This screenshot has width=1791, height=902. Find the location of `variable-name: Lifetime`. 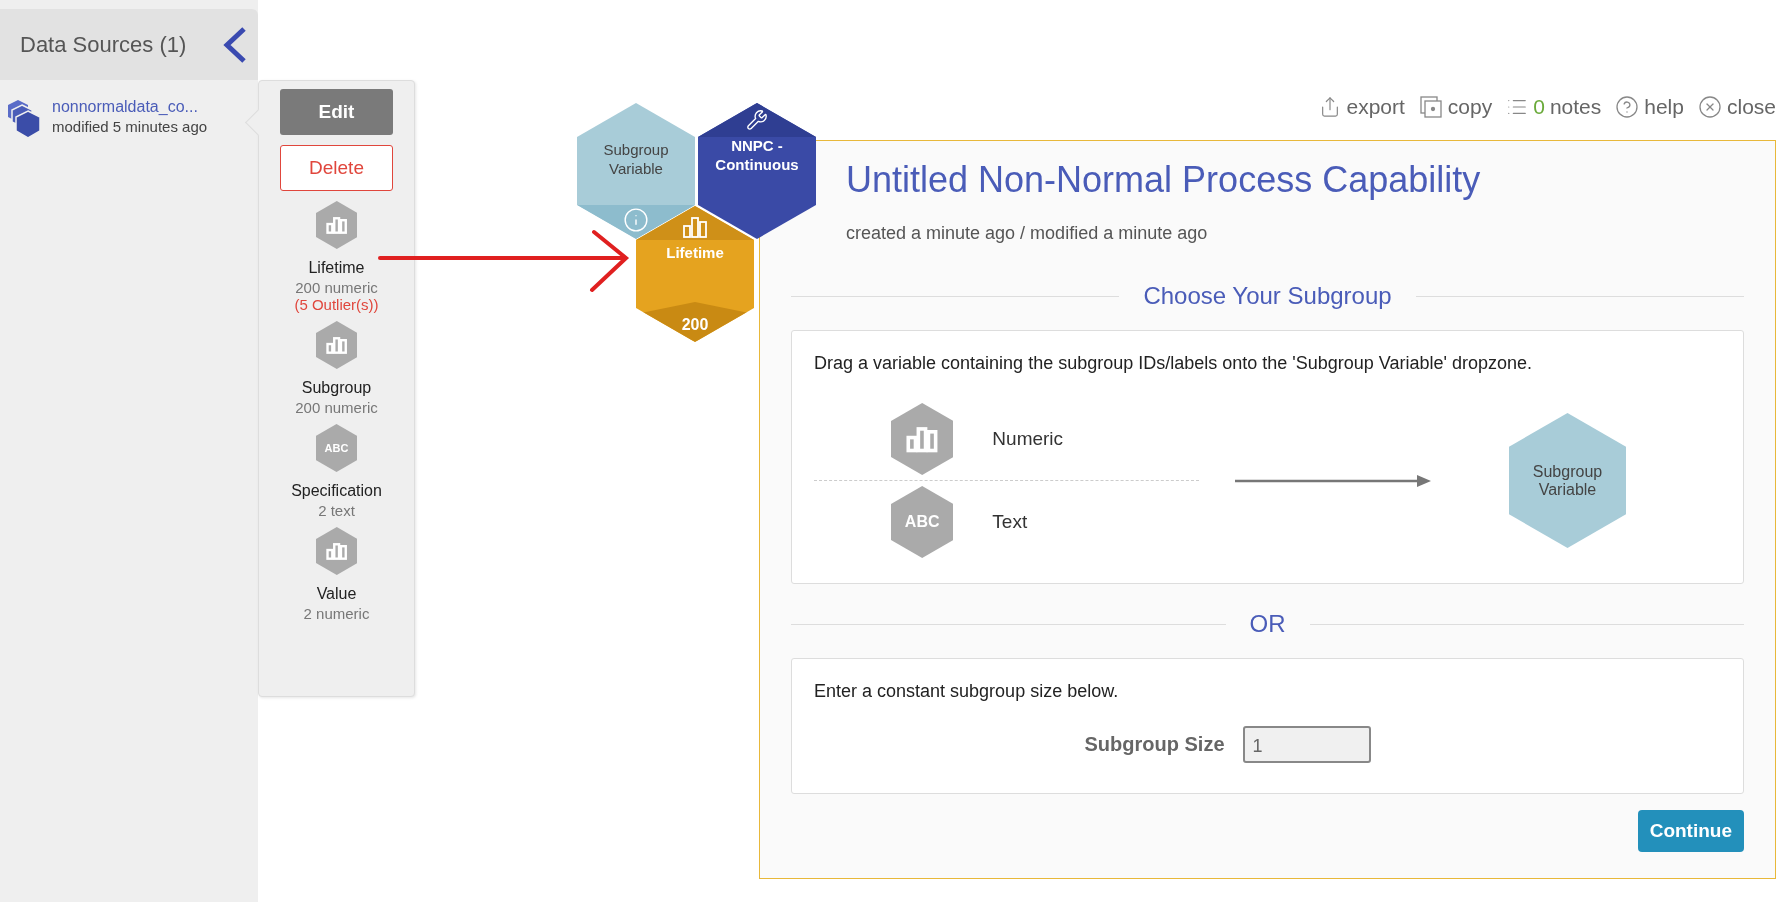

variable-name: Lifetime is located at coordinates (336, 268).